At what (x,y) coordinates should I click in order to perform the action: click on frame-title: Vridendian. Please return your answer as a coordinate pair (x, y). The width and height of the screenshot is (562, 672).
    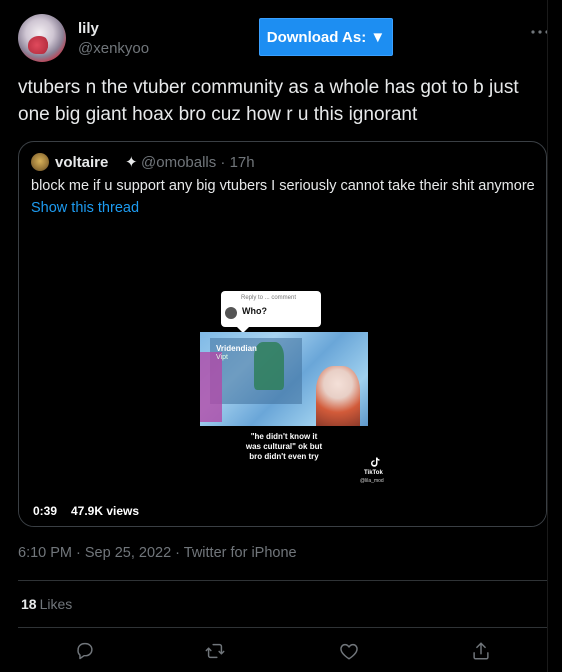
    Looking at the image, I should click on (236, 348).